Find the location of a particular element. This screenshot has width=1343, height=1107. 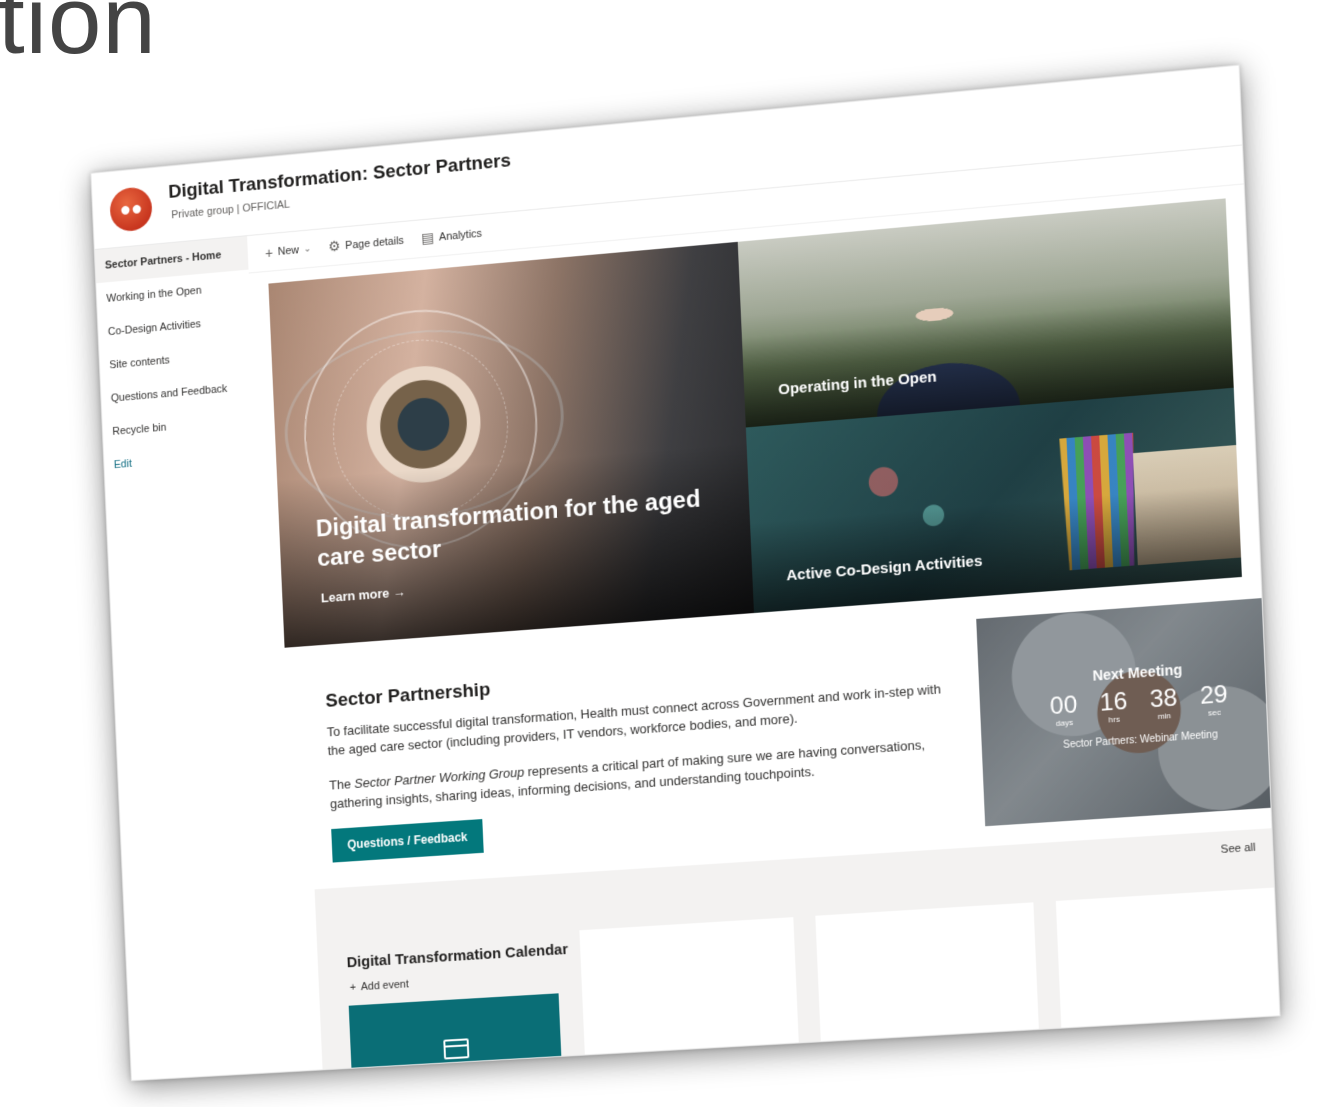

site-title: Digital Transformation: Sector Partners is located at coordinates (339, 177).